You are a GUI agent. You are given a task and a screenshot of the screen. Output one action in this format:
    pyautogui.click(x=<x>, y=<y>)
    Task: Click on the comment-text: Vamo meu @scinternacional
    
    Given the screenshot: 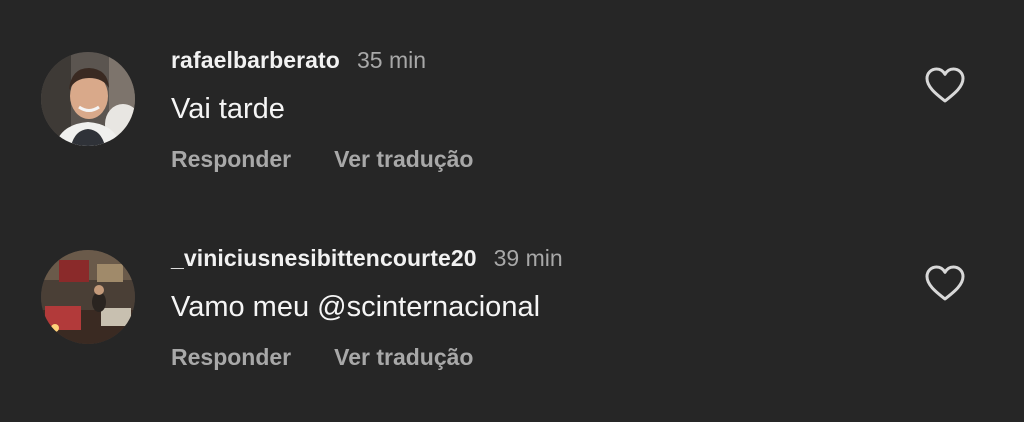 What is the action you would take?
    pyautogui.click(x=356, y=307)
    